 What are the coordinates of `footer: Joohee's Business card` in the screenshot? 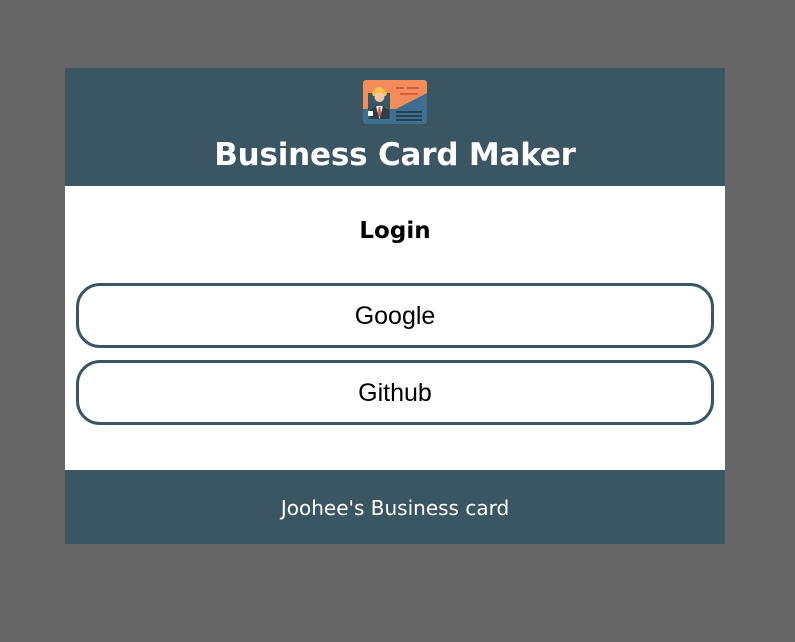 It's located at (395, 507).